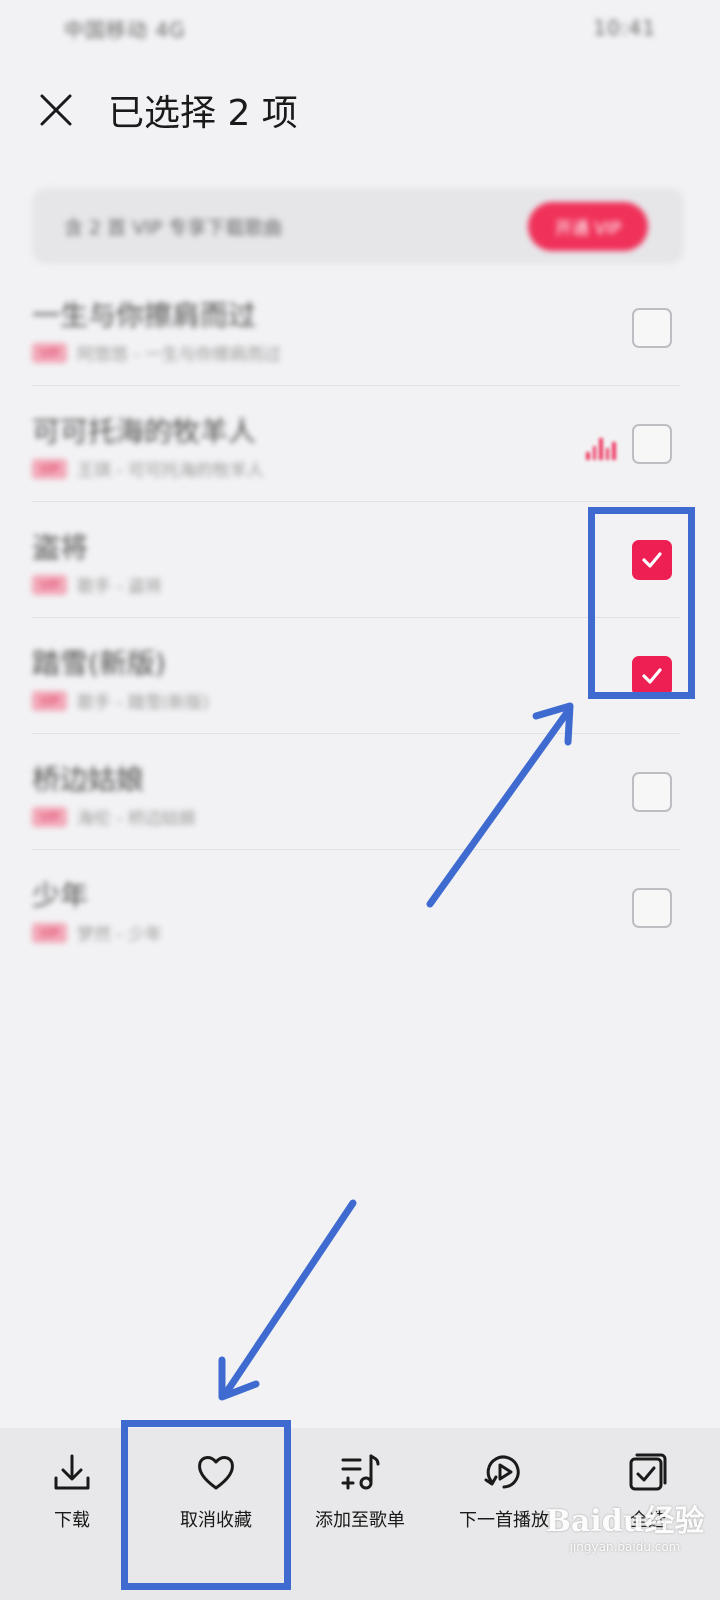  I want to click on close-button, so click(56, 110).